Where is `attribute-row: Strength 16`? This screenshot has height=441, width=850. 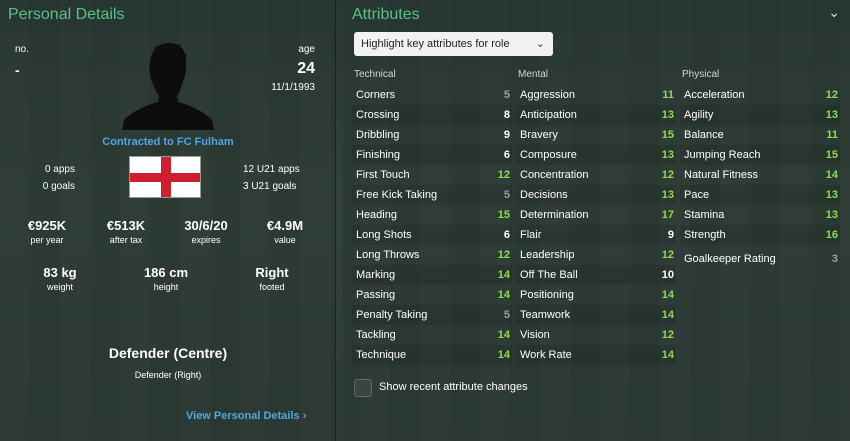 attribute-row: Strength 16 is located at coordinates (760, 235).